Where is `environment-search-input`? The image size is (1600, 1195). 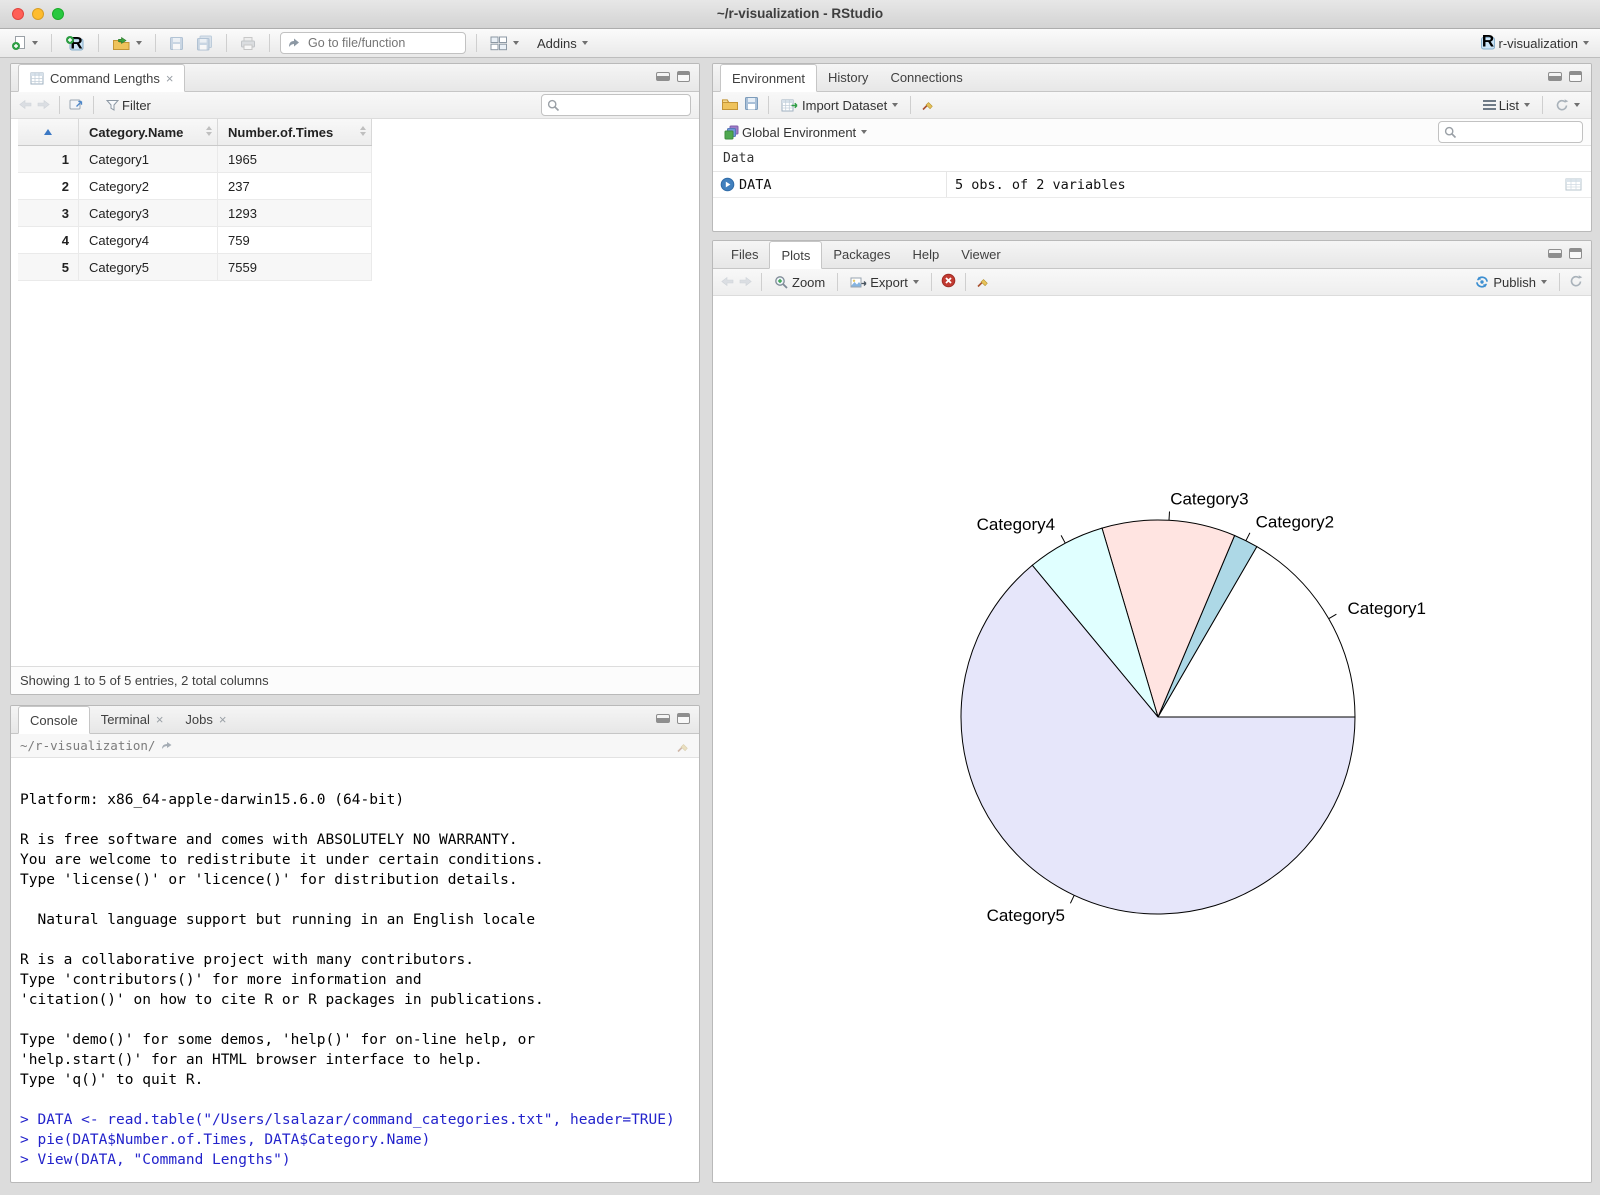 environment-search-input is located at coordinates (1513, 132).